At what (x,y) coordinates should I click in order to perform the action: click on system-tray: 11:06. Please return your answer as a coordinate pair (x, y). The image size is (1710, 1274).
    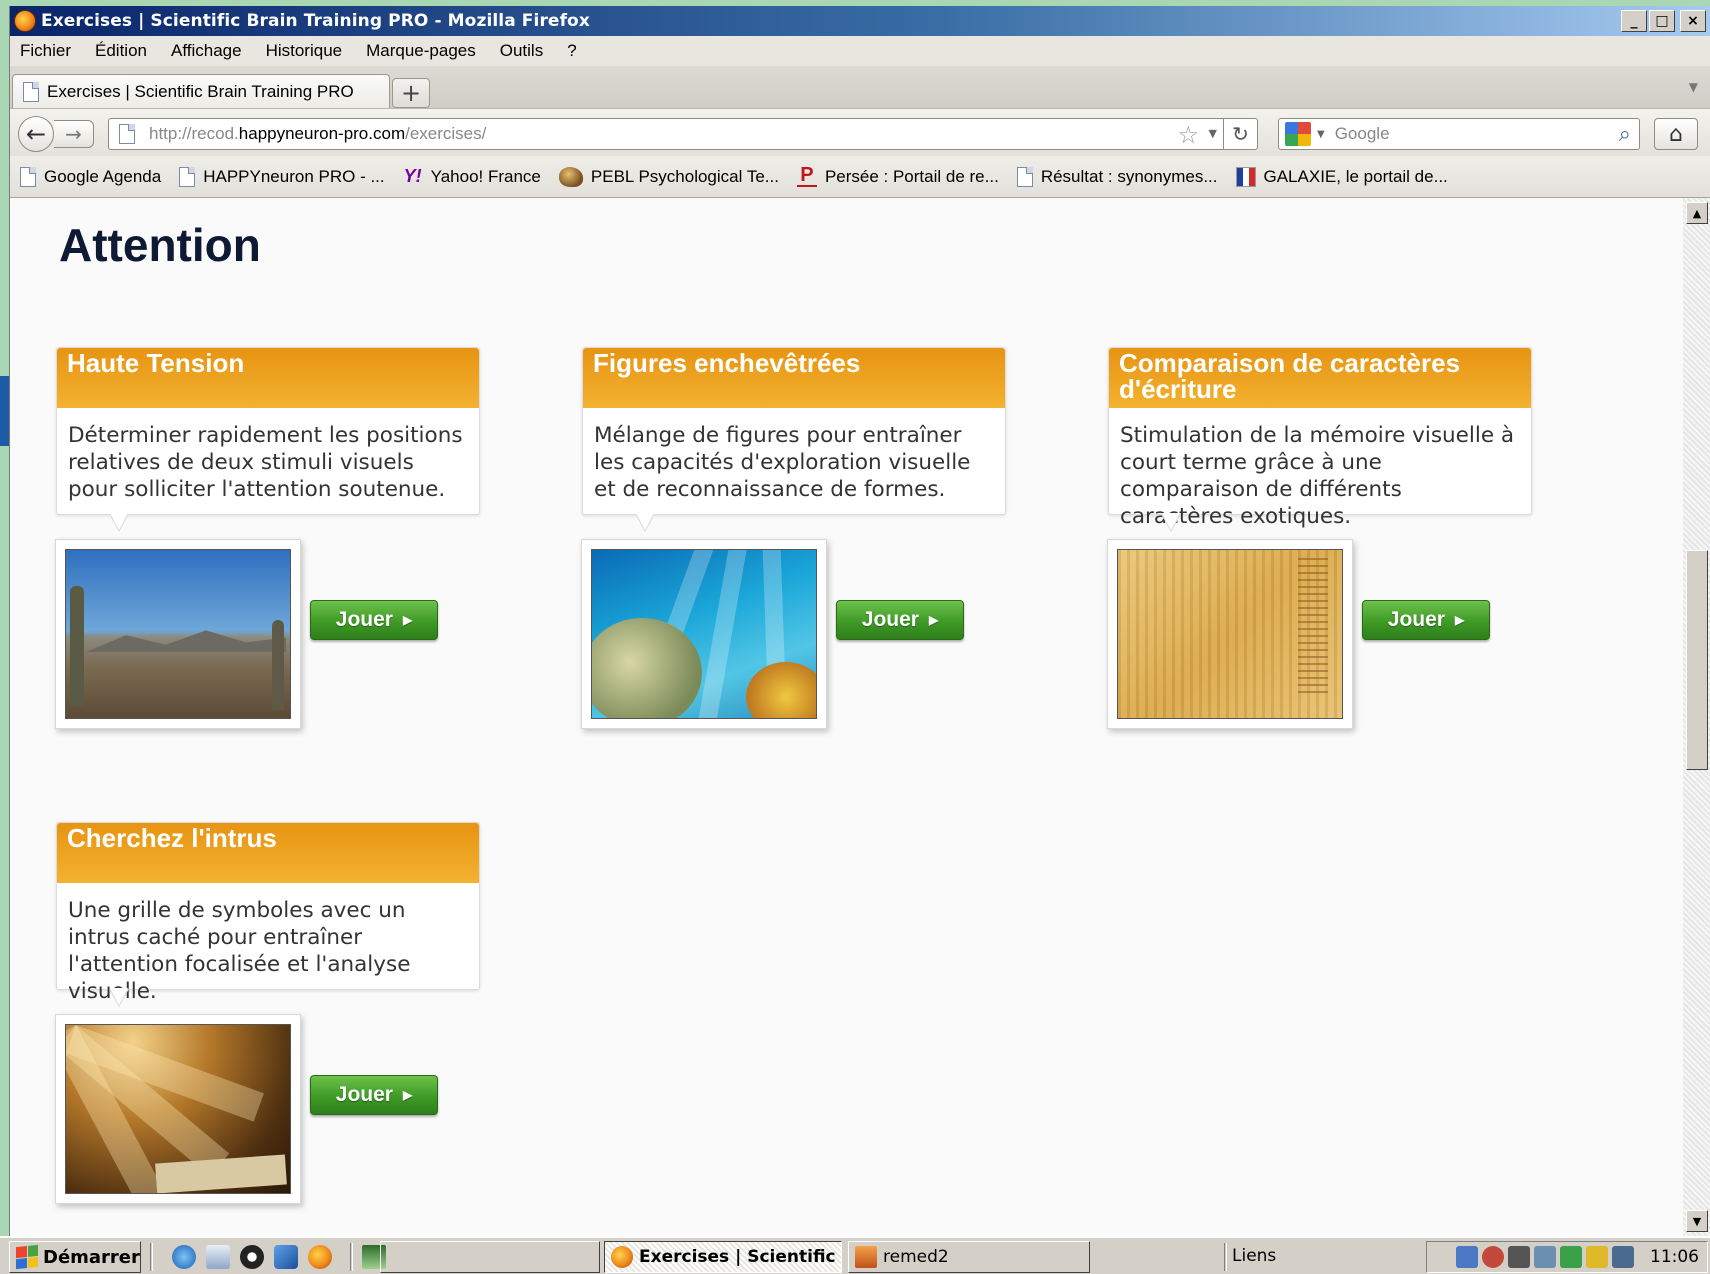
    Looking at the image, I should click on (1567, 1257).